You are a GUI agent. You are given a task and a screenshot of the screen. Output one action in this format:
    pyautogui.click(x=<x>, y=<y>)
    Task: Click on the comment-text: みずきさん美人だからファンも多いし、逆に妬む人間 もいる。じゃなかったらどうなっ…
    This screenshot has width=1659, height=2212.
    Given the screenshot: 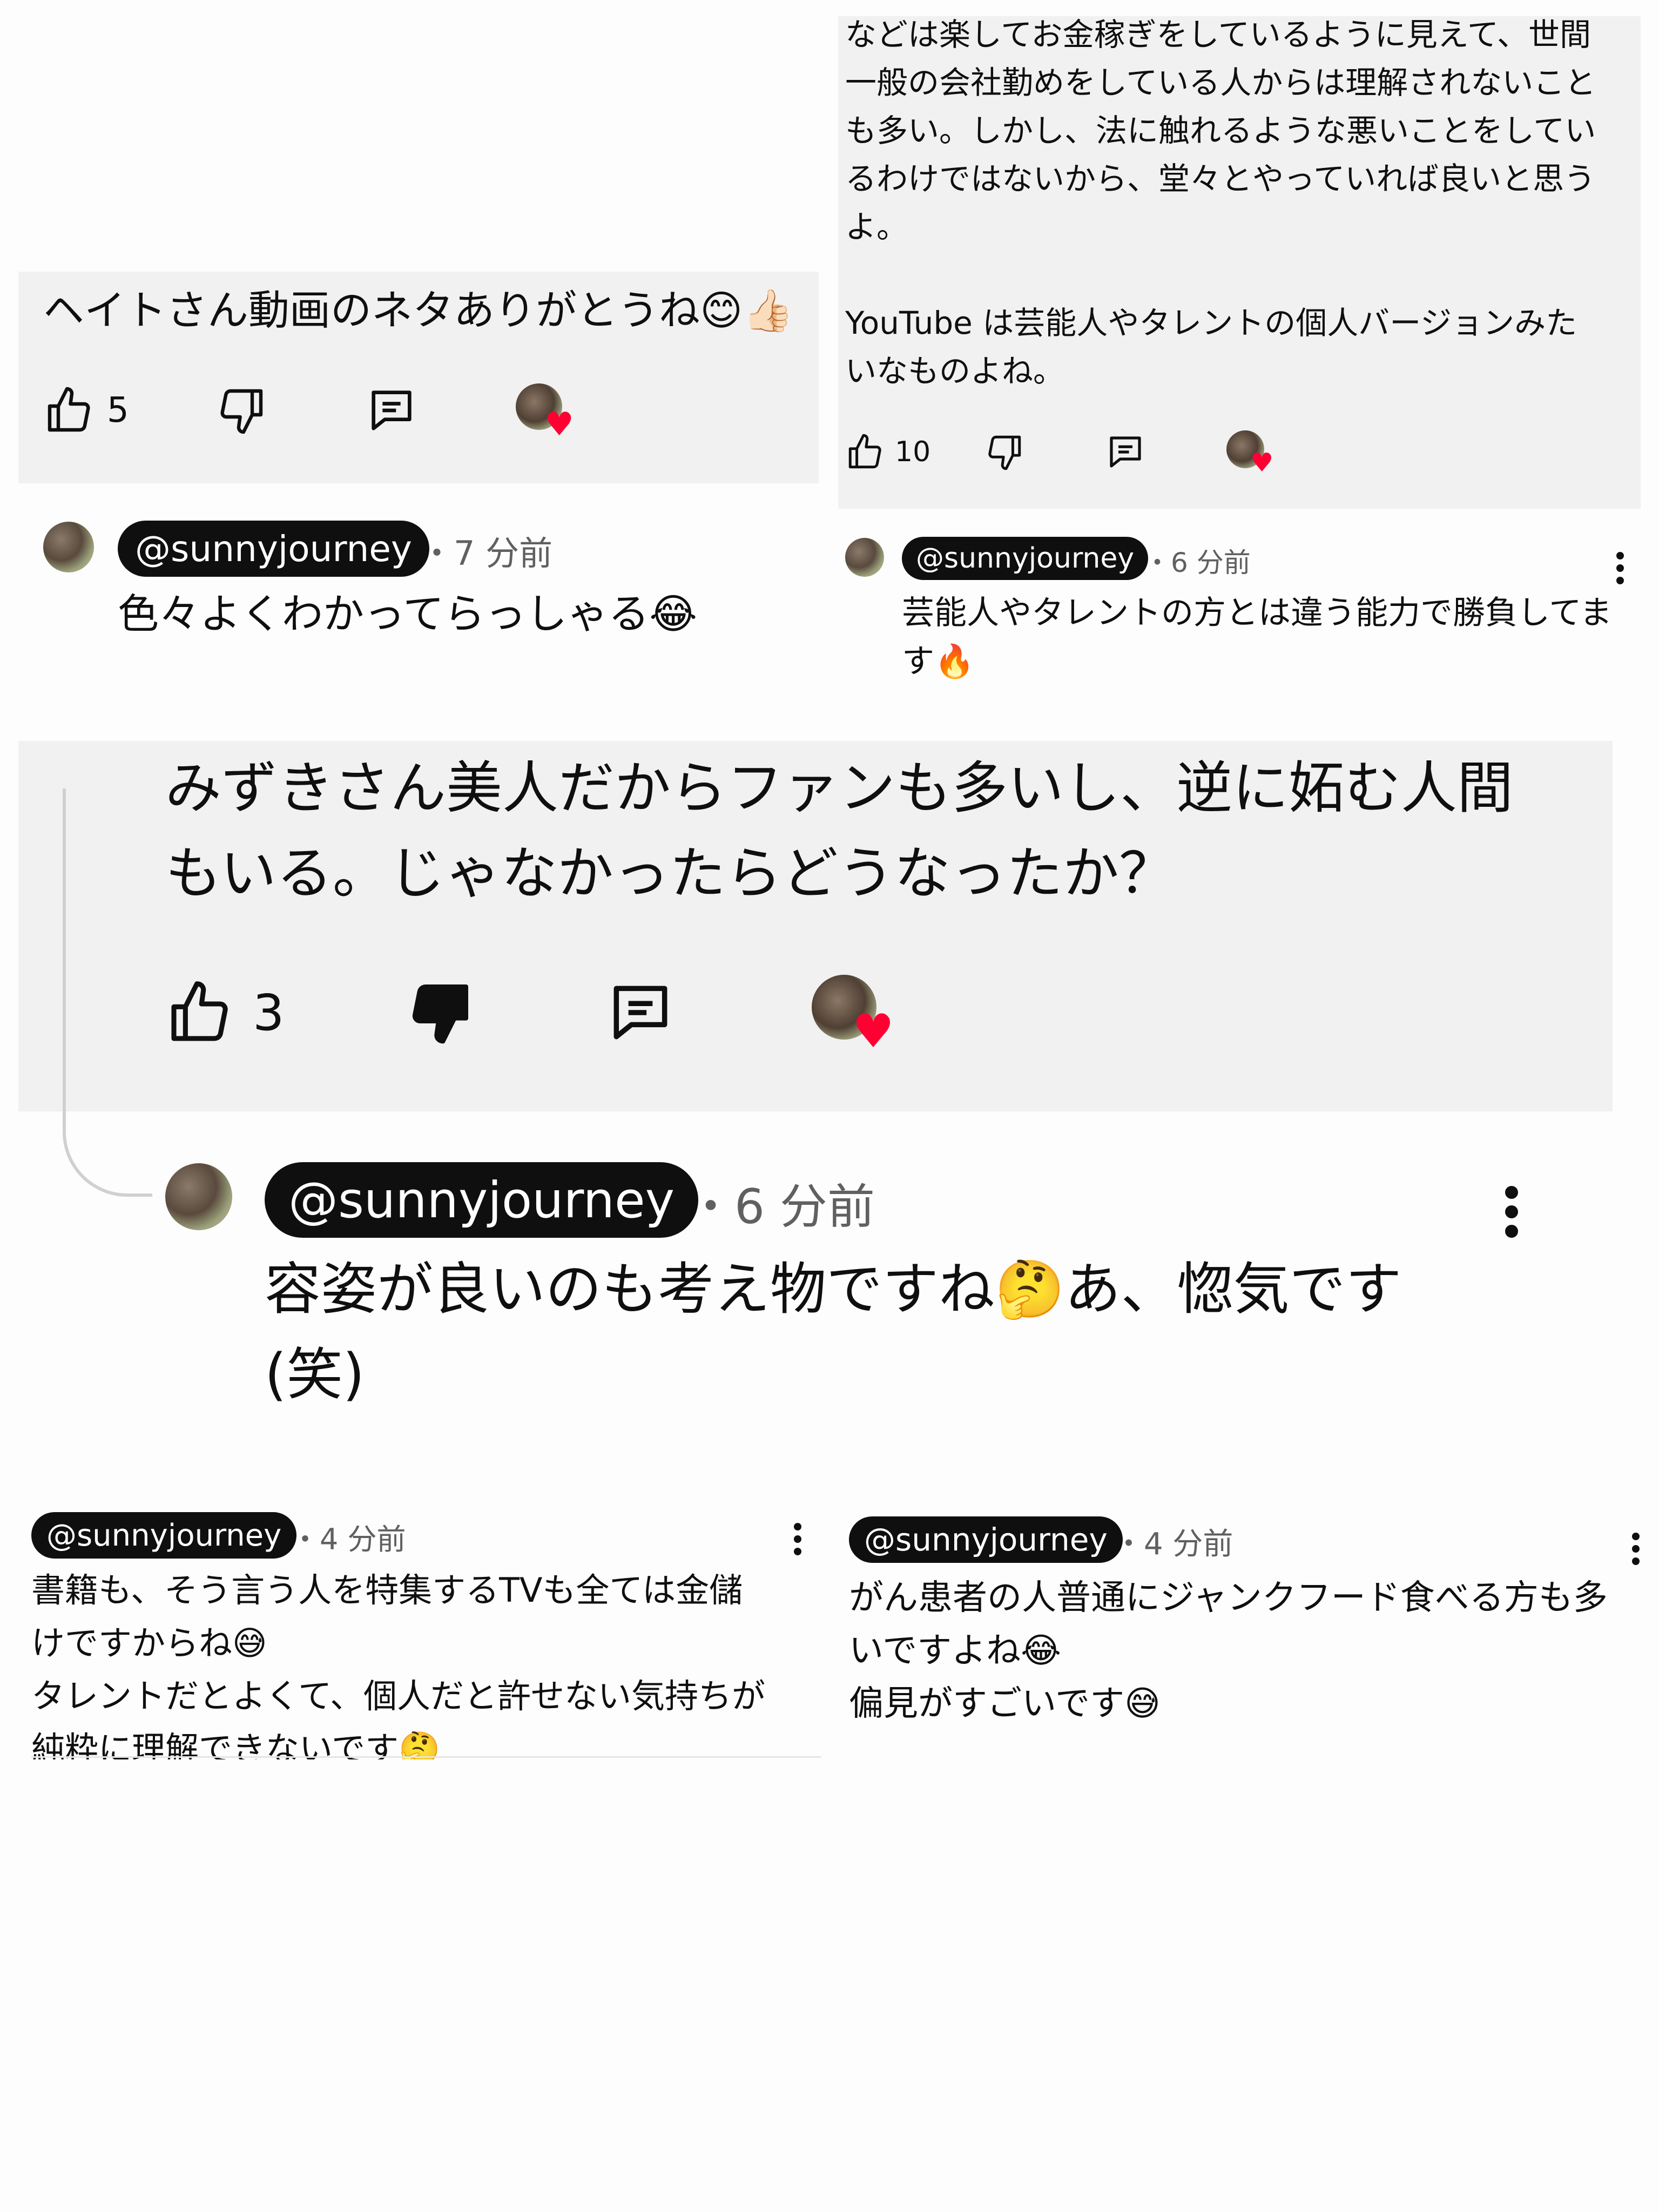 What is the action you would take?
    pyautogui.click(x=839, y=830)
    